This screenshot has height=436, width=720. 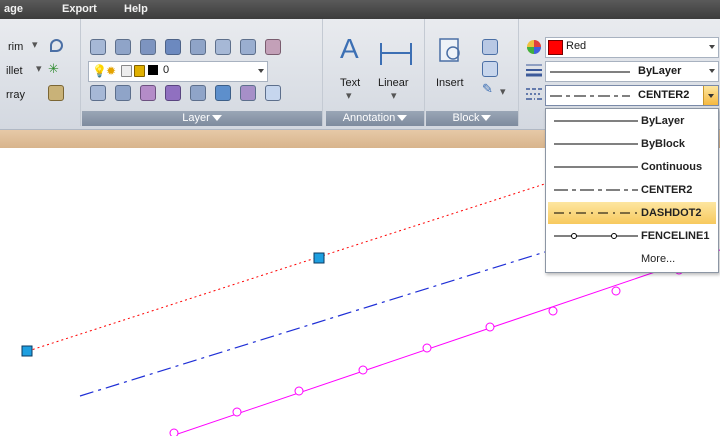 I want to click on linetype-option-label: ByBlock, so click(x=663, y=144).